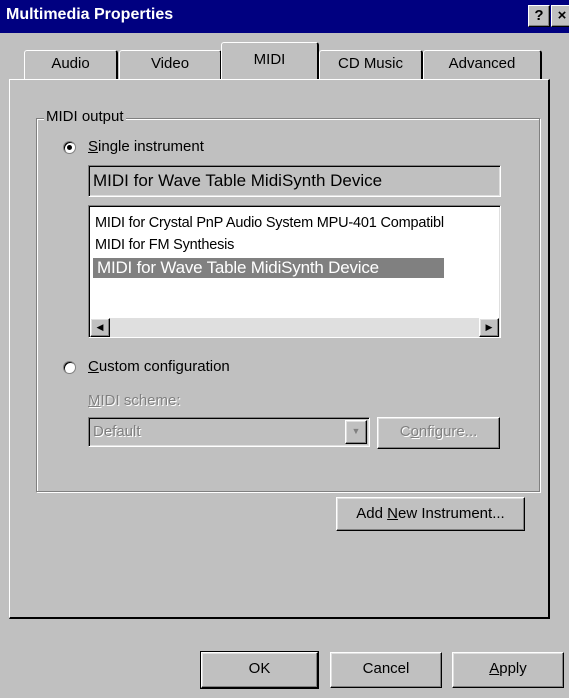  What do you see at coordinates (90, 14) in the screenshot?
I see `window-title: Multimedia Properties` at bounding box center [90, 14].